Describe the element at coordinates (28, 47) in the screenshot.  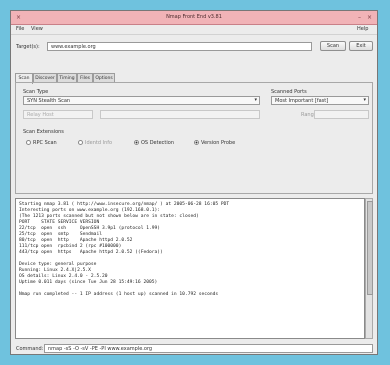
I see `target-label: Target(s):` at that location.